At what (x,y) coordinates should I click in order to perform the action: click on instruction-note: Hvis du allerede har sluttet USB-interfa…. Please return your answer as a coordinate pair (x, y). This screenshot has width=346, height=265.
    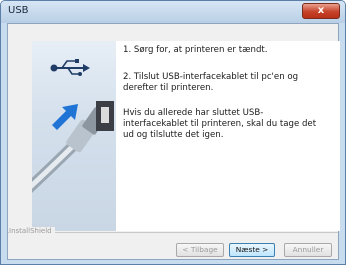
    Looking at the image, I should click on (220, 124).